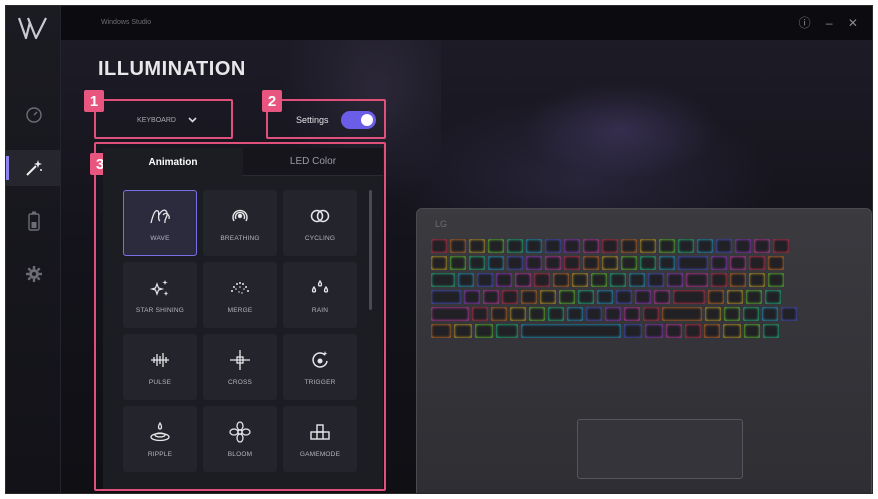 The image size is (878, 499). What do you see at coordinates (831, 22) in the screenshot?
I see `window-controls: ⓘ – ✕` at bounding box center [831, 22].